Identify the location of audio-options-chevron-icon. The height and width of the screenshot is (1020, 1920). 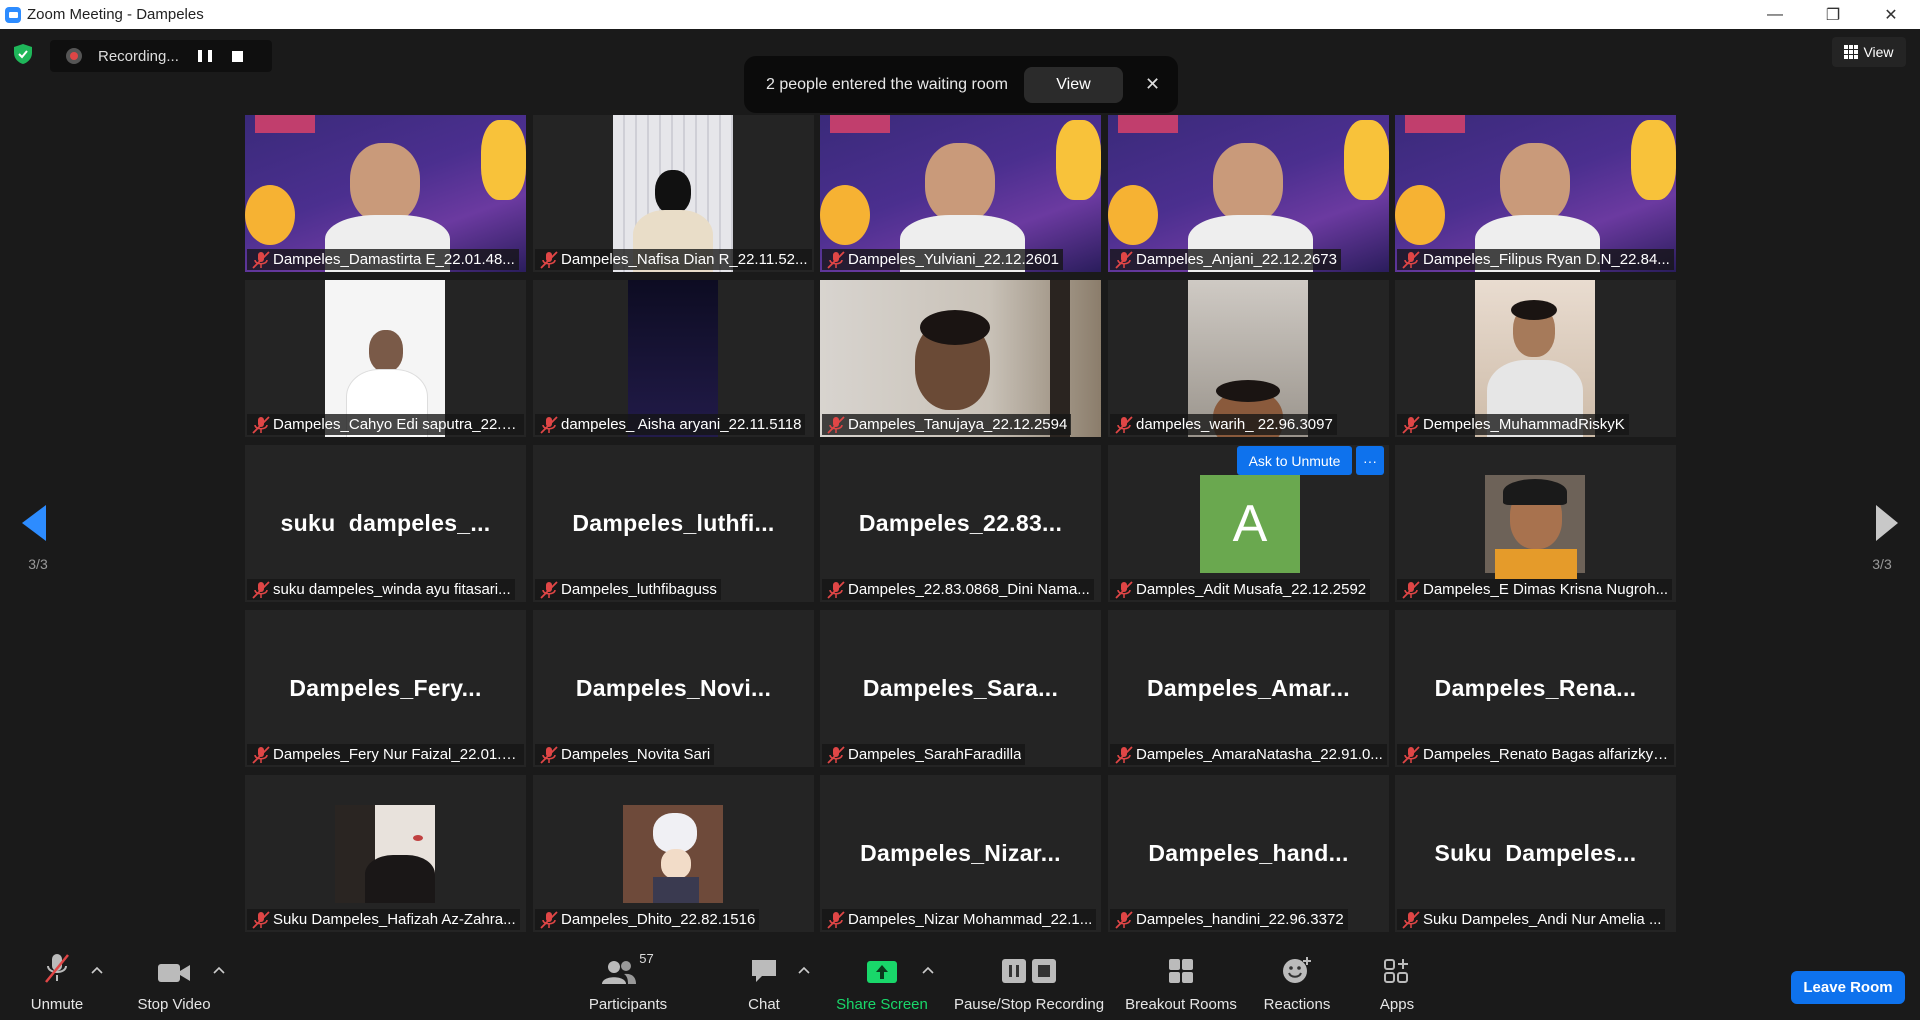
(97, 970).